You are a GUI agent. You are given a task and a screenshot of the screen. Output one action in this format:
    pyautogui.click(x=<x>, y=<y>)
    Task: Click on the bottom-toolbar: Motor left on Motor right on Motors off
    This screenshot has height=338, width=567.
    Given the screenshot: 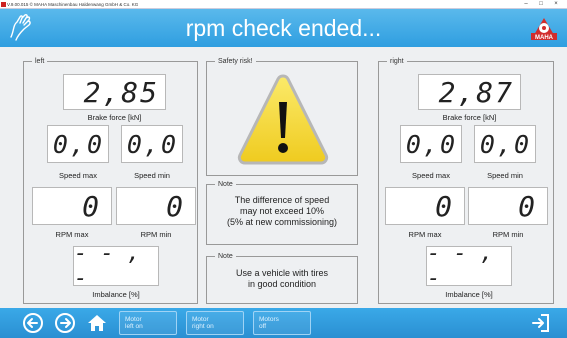 What is the action you would take?
    pyautogui.click(x=283, y=323)
    